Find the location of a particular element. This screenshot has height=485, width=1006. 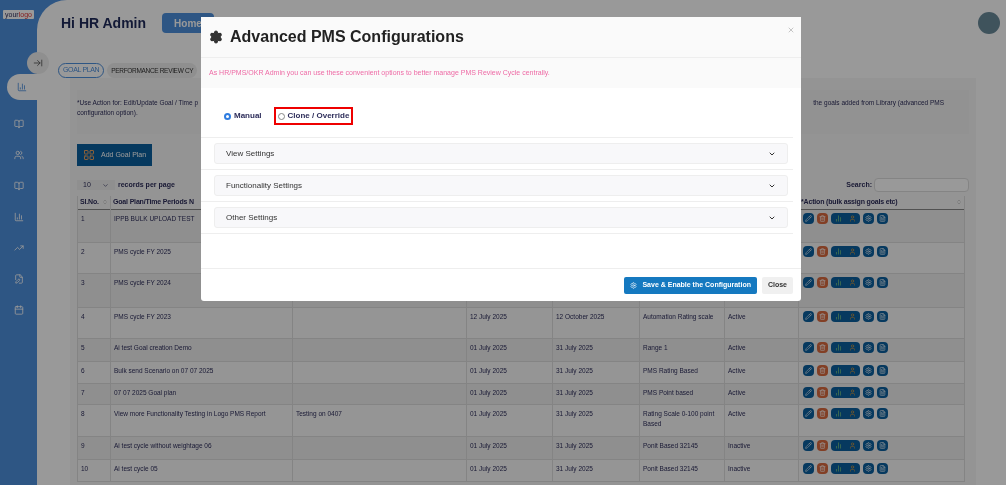

settings-section: View Settings is located at coordinates (501, 153).